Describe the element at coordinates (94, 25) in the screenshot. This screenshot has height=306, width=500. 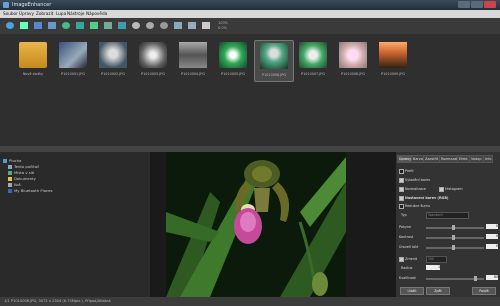
I see `rotate-right-icon` at that location.